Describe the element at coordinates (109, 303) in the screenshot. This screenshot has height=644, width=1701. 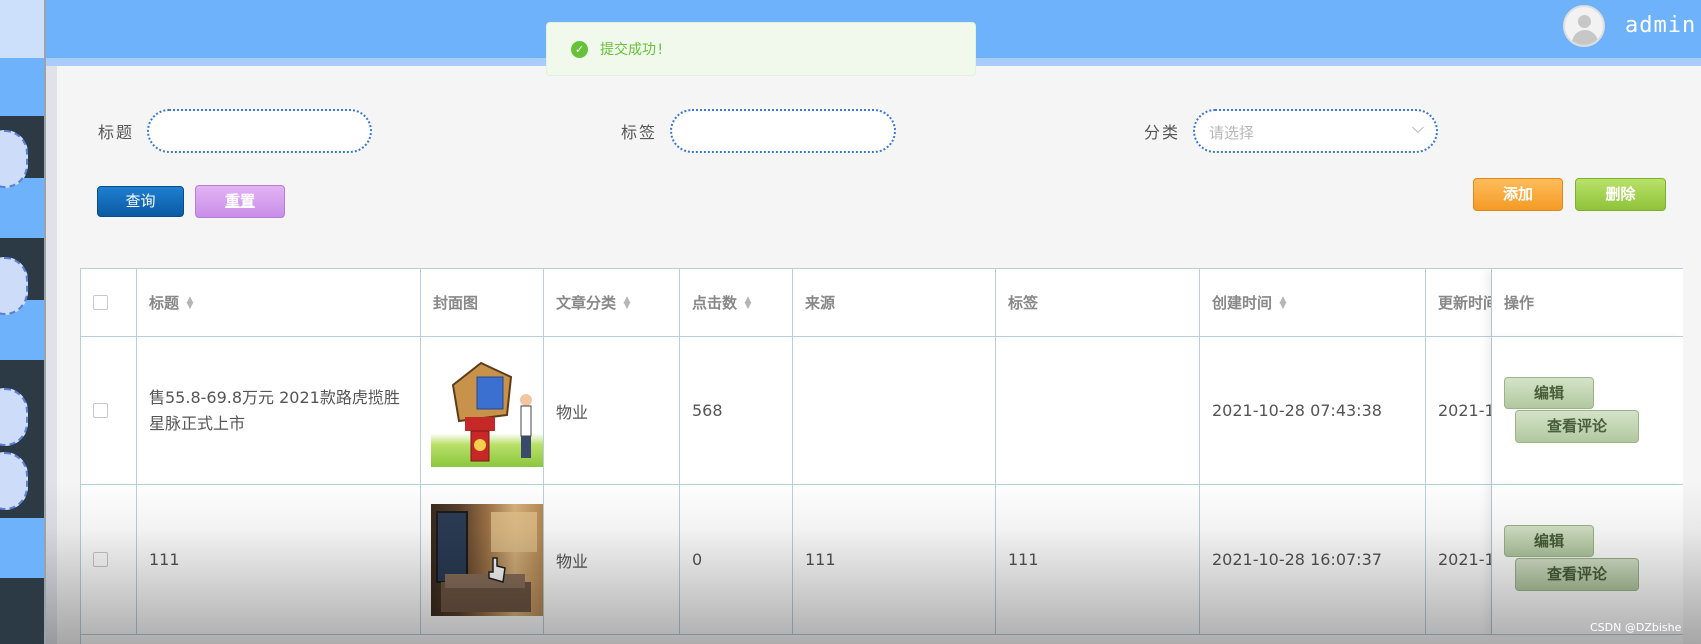
I see `select-all-cell` at that location.